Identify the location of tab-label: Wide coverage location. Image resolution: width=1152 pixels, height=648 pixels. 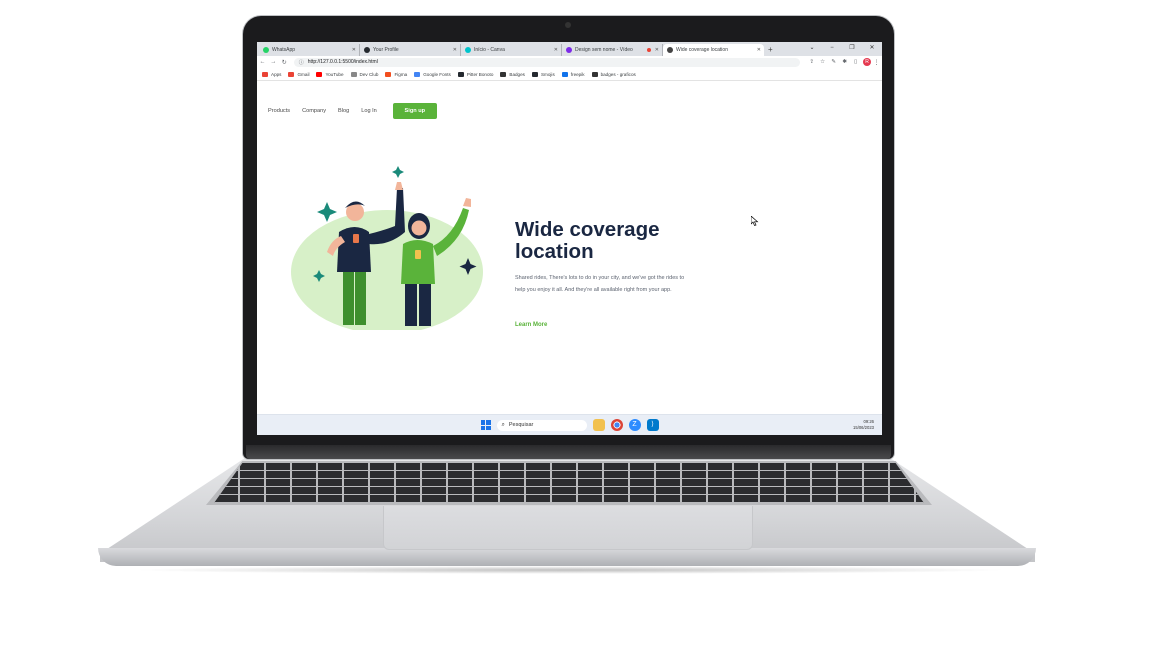
(702, 50).